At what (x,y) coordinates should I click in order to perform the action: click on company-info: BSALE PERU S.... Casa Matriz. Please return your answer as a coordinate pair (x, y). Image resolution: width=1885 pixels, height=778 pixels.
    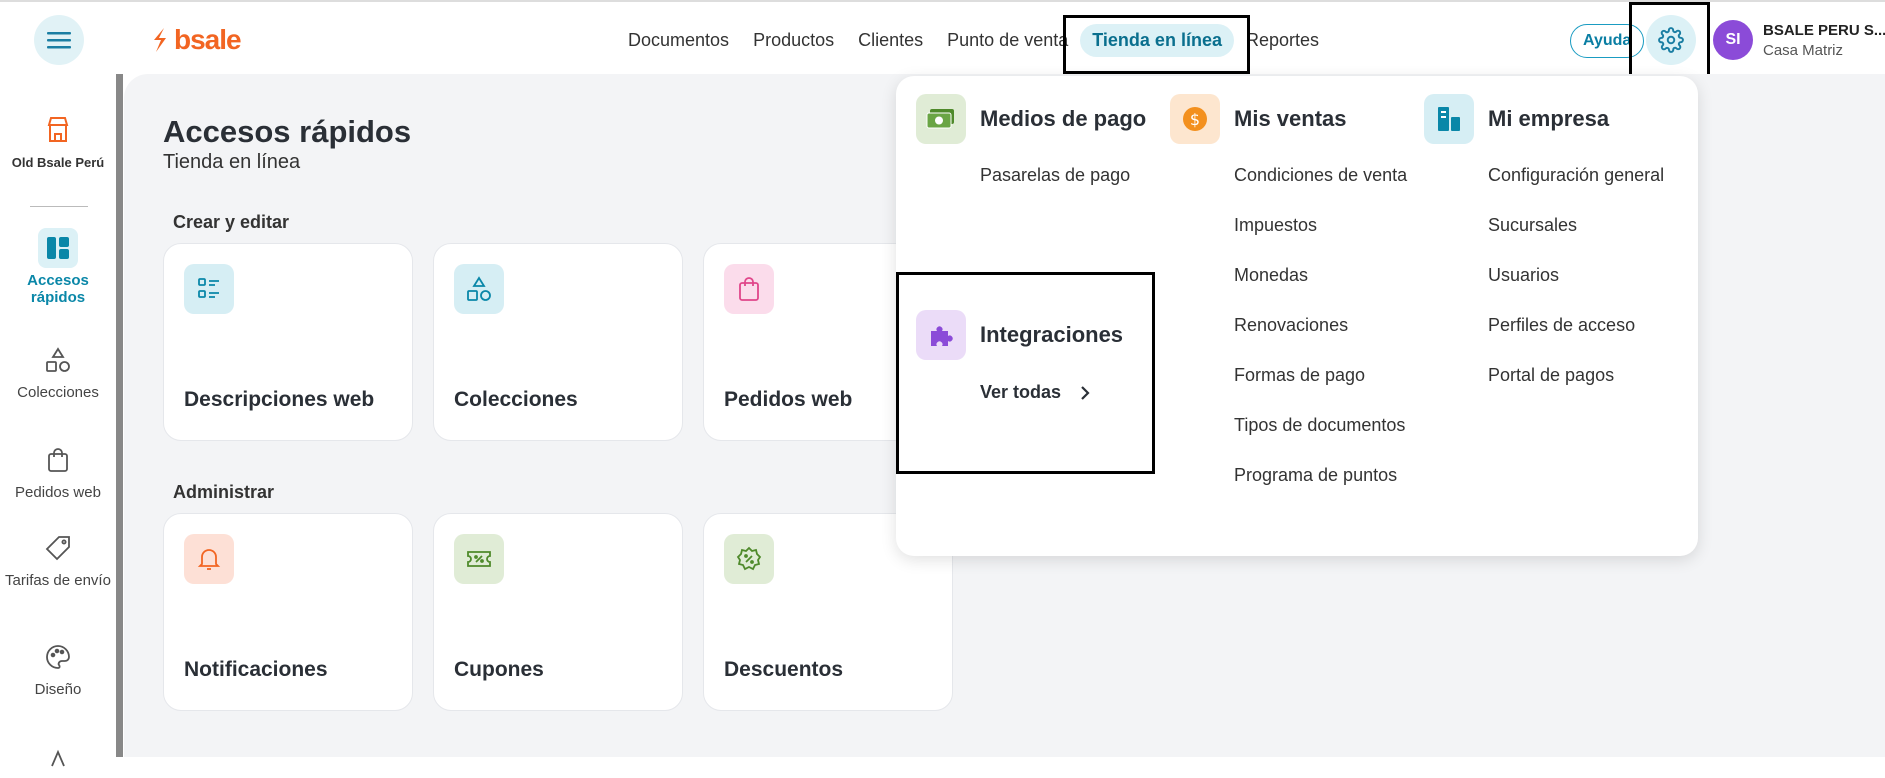
    Looking at the image, I should click on (1824, 40).